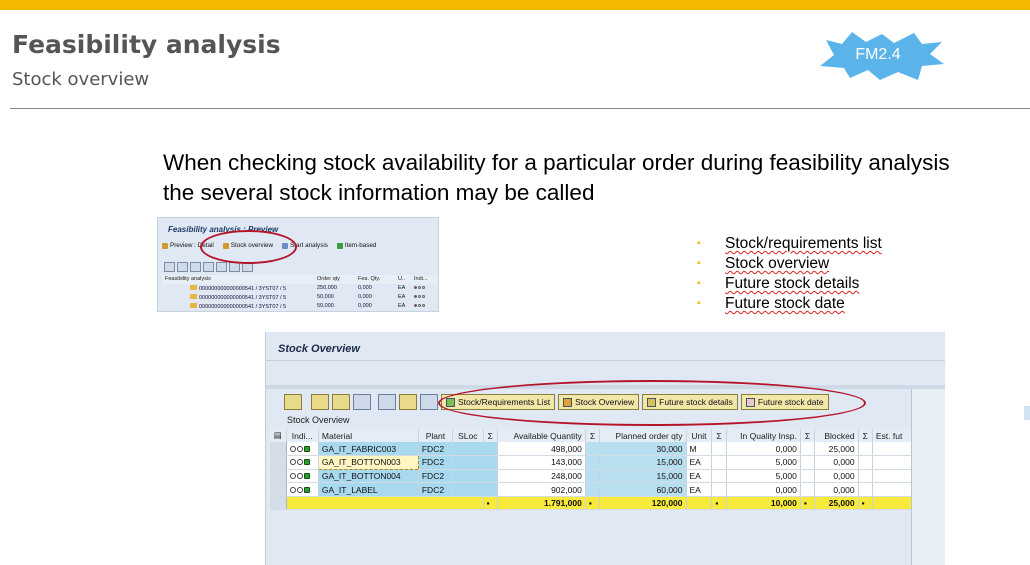  Describe the element at coordinates (165, 245) in the screenshot. I see `detail-icon` at that location.